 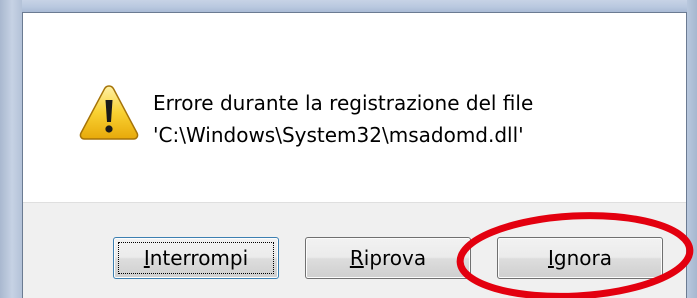 What do you see at coordinates (348, 6) in the screenshot?
I see `window-frame-top` at bounding box center [348, 6].